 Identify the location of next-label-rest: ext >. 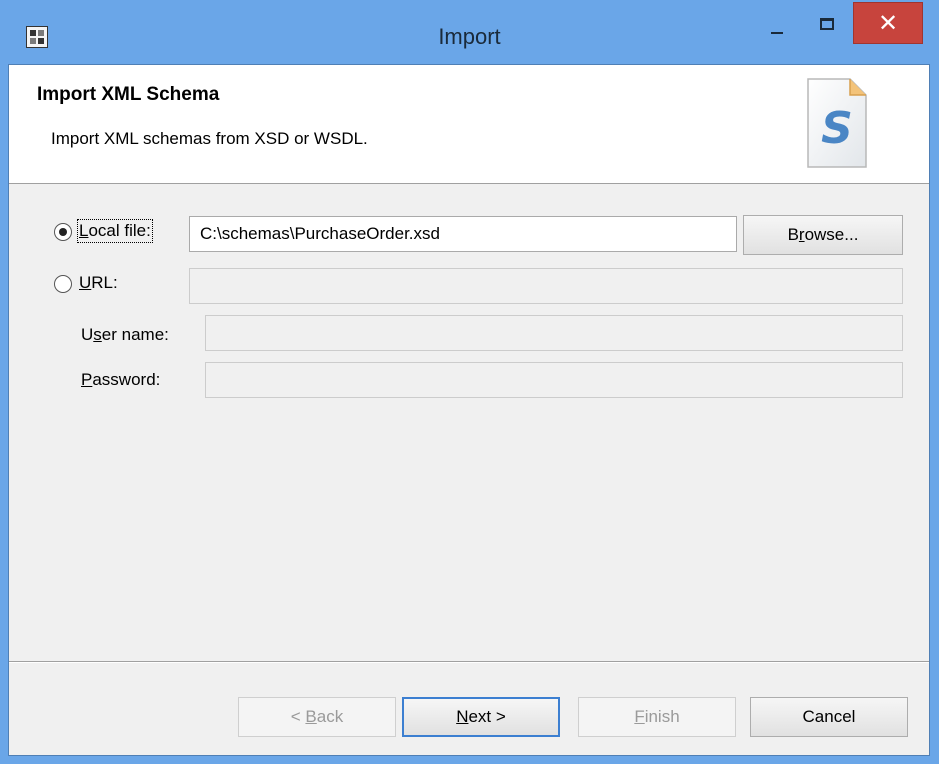
(487, 716).